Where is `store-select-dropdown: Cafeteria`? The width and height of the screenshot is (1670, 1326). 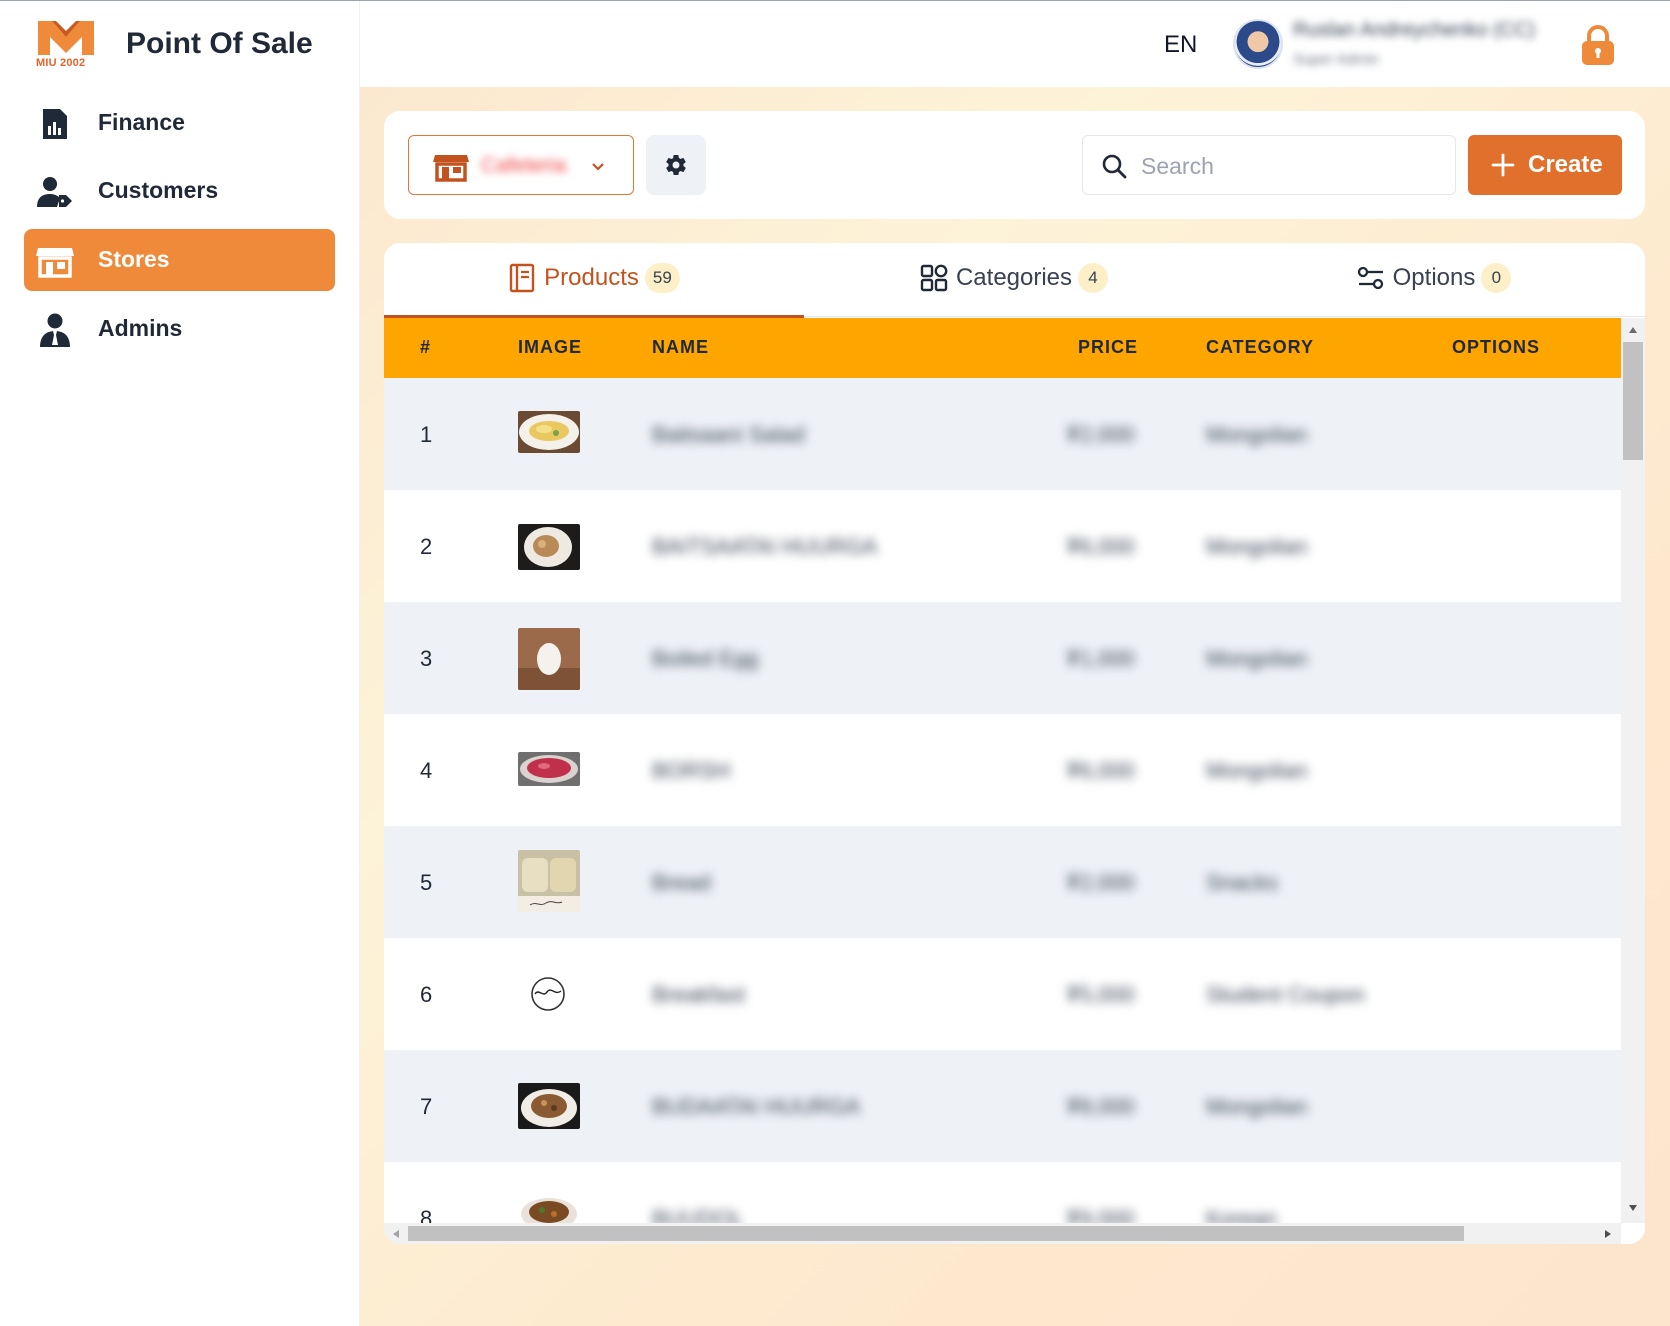
store-select-dropdown: Cafeteria is located at coordinates (521, 165).